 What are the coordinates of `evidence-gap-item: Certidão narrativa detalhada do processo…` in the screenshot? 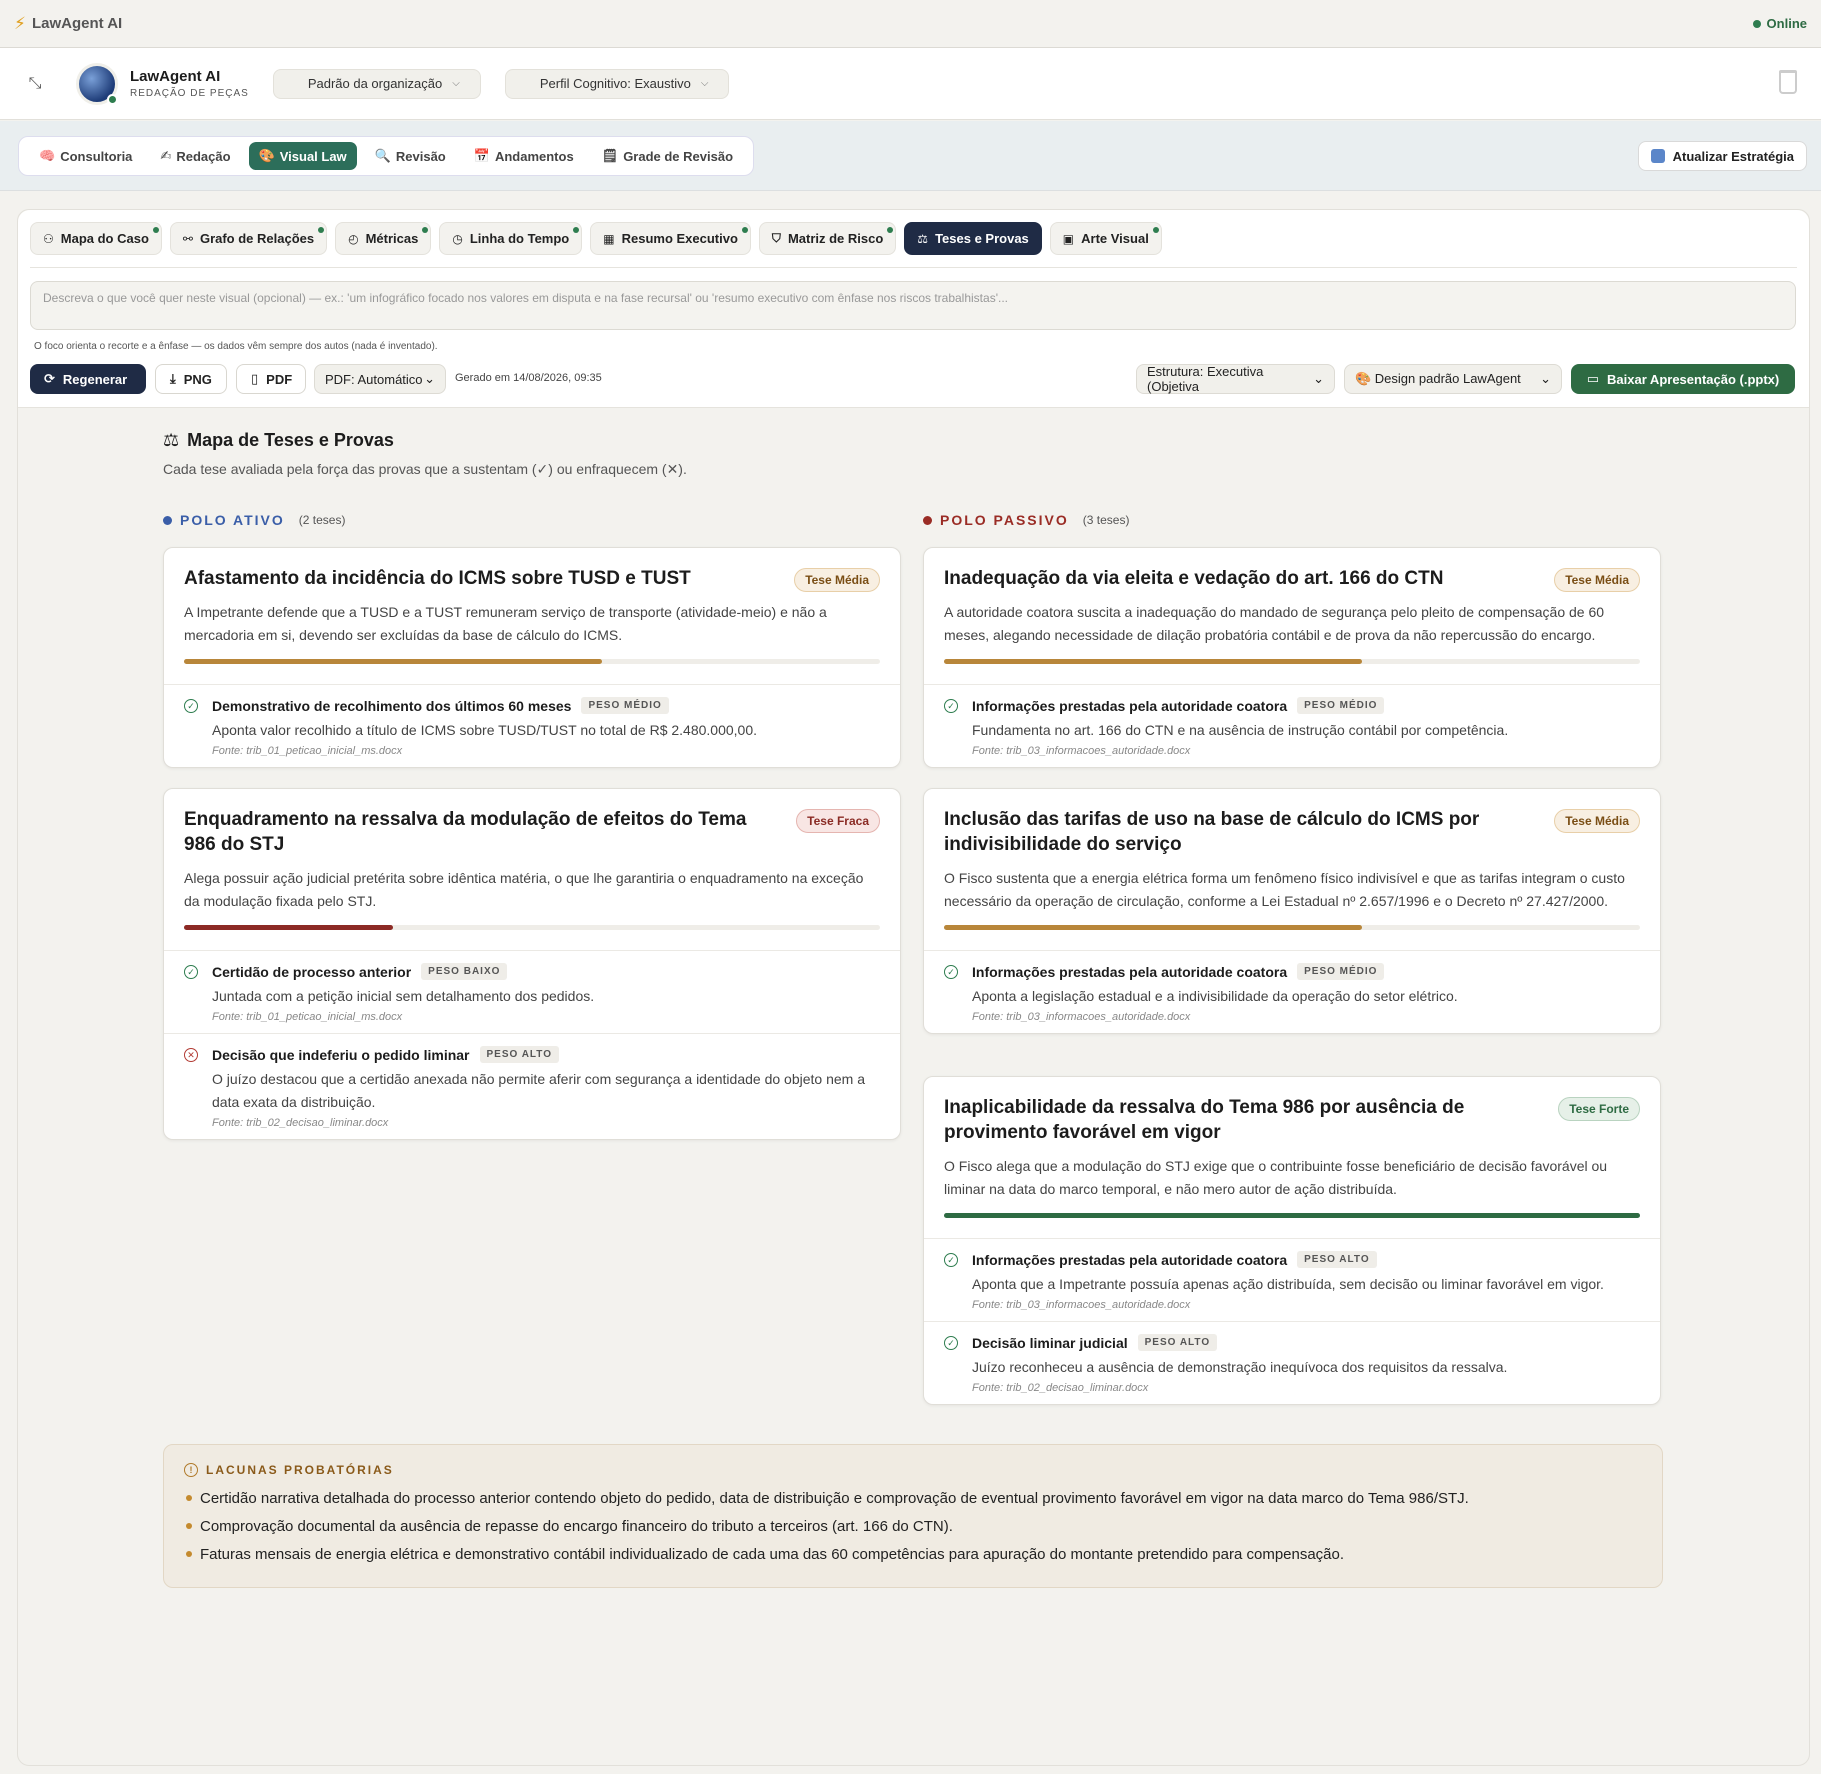 It's located at (913, 1499).